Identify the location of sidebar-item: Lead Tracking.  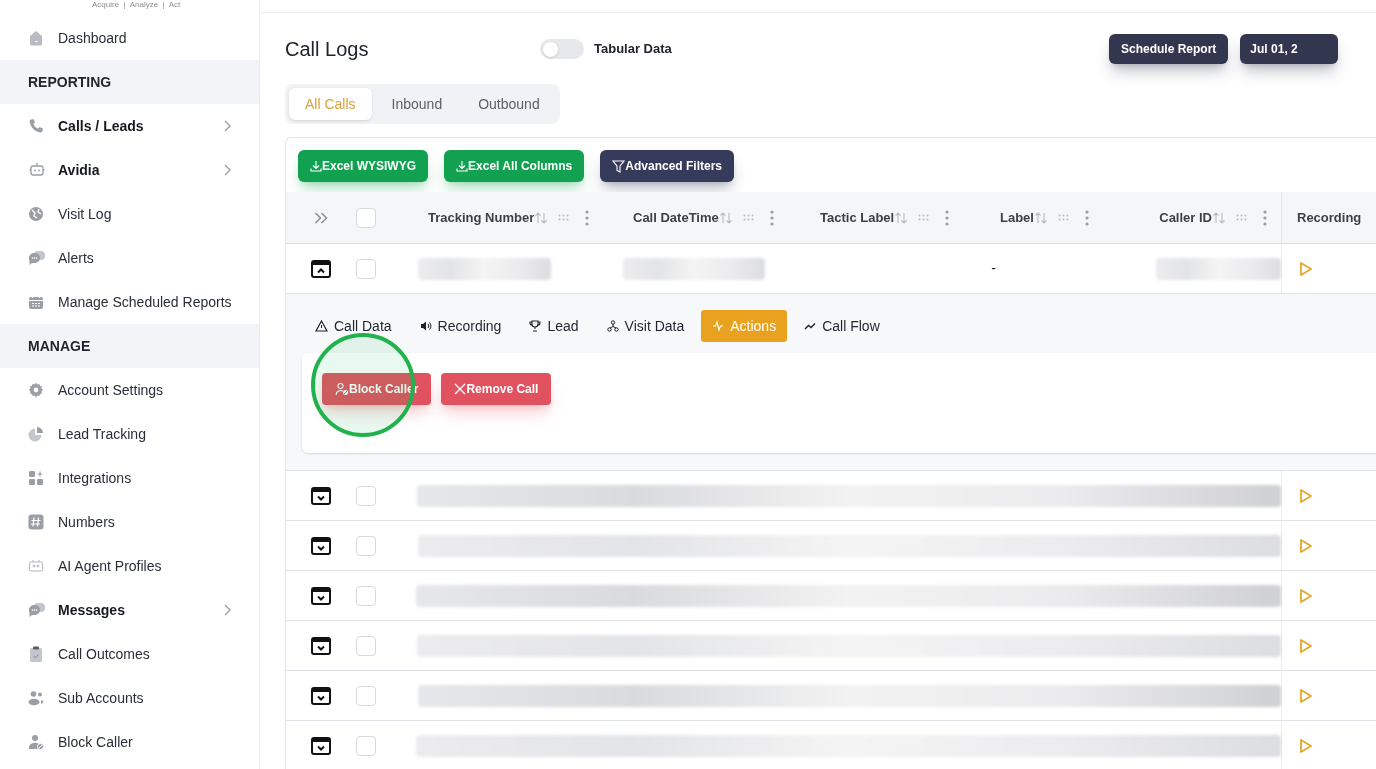
(129, 434).